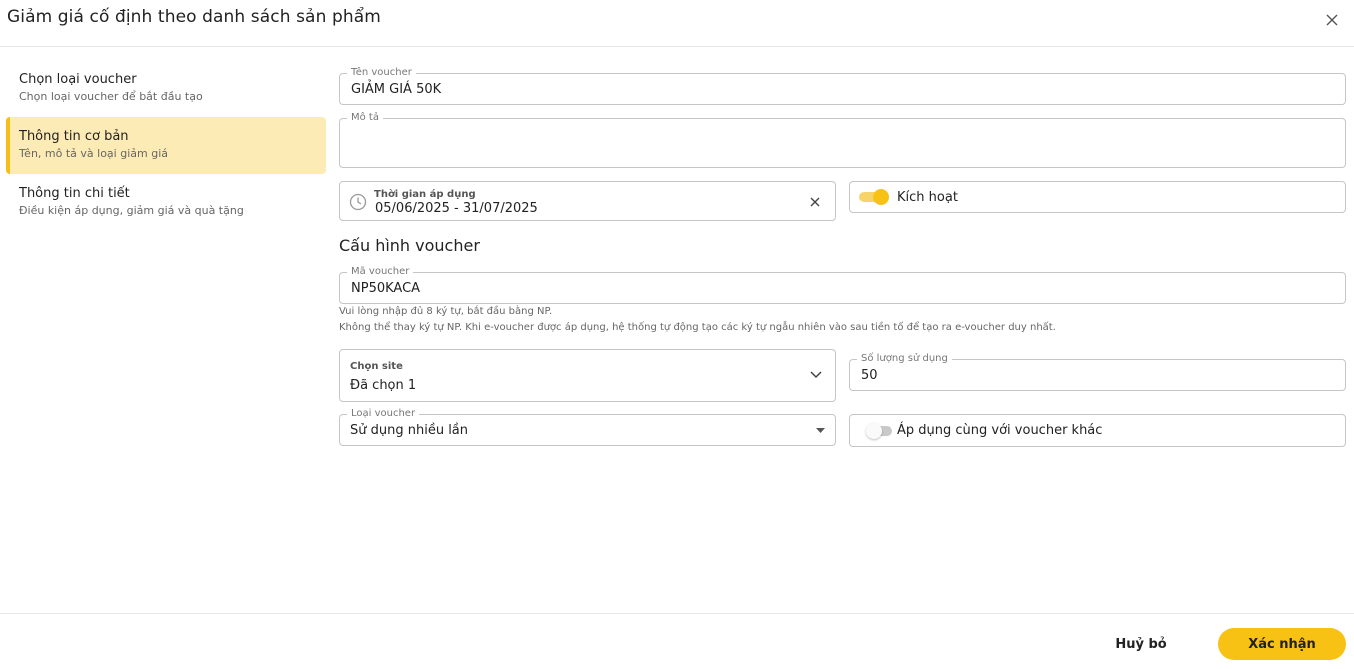 This screenshot has height=669, width=1354. I want to click on voucher-type-value: Sử dụng nhiều lần, so click(409, 430).